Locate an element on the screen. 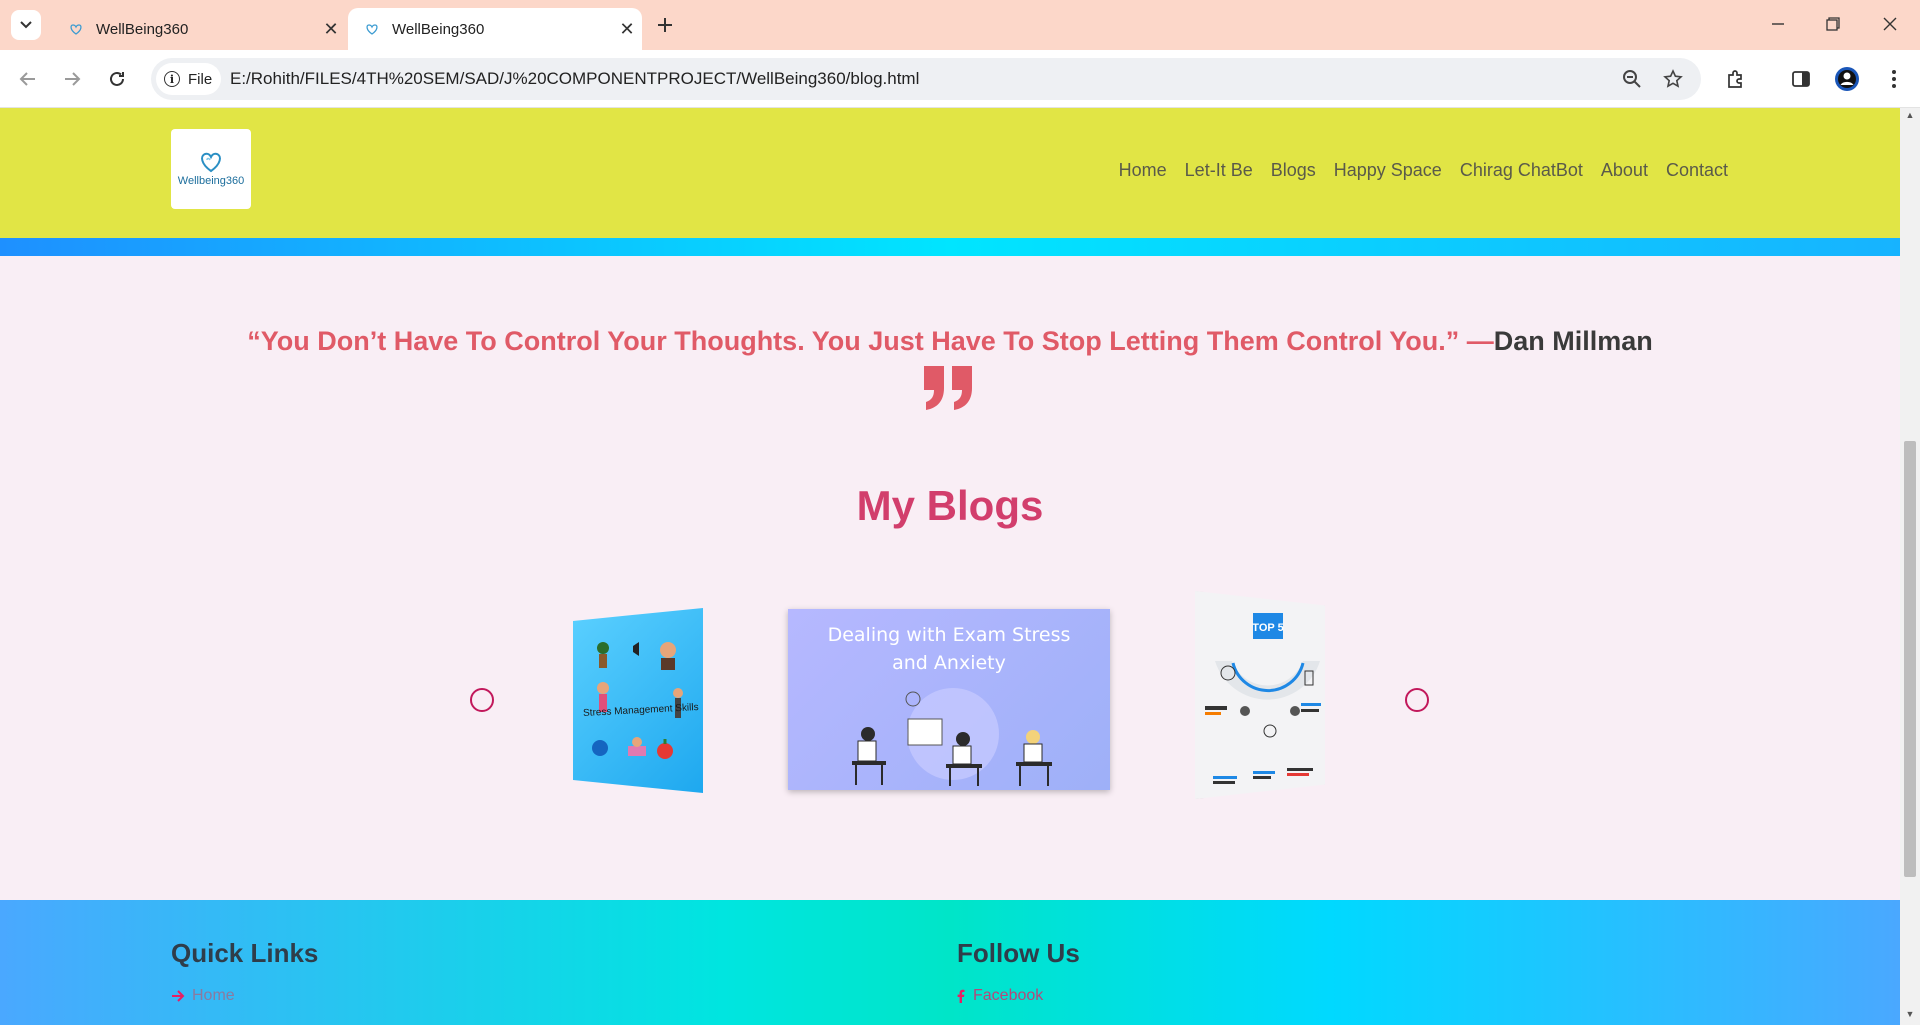 Image resolution: width=1920 pixels, height=1025 pixels. heart-logo-icon is located at coordinates (211, 162).